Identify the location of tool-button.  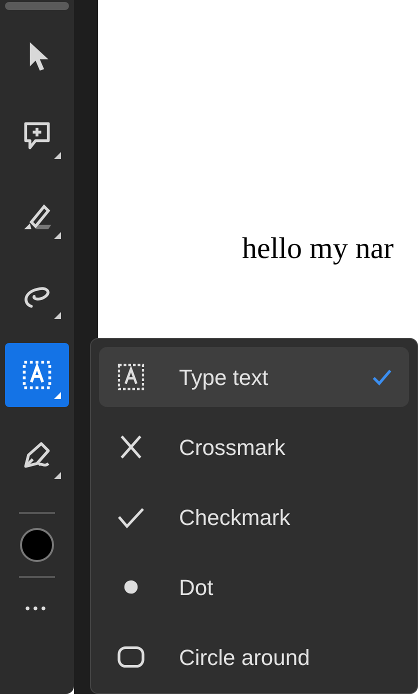
(37, 375).